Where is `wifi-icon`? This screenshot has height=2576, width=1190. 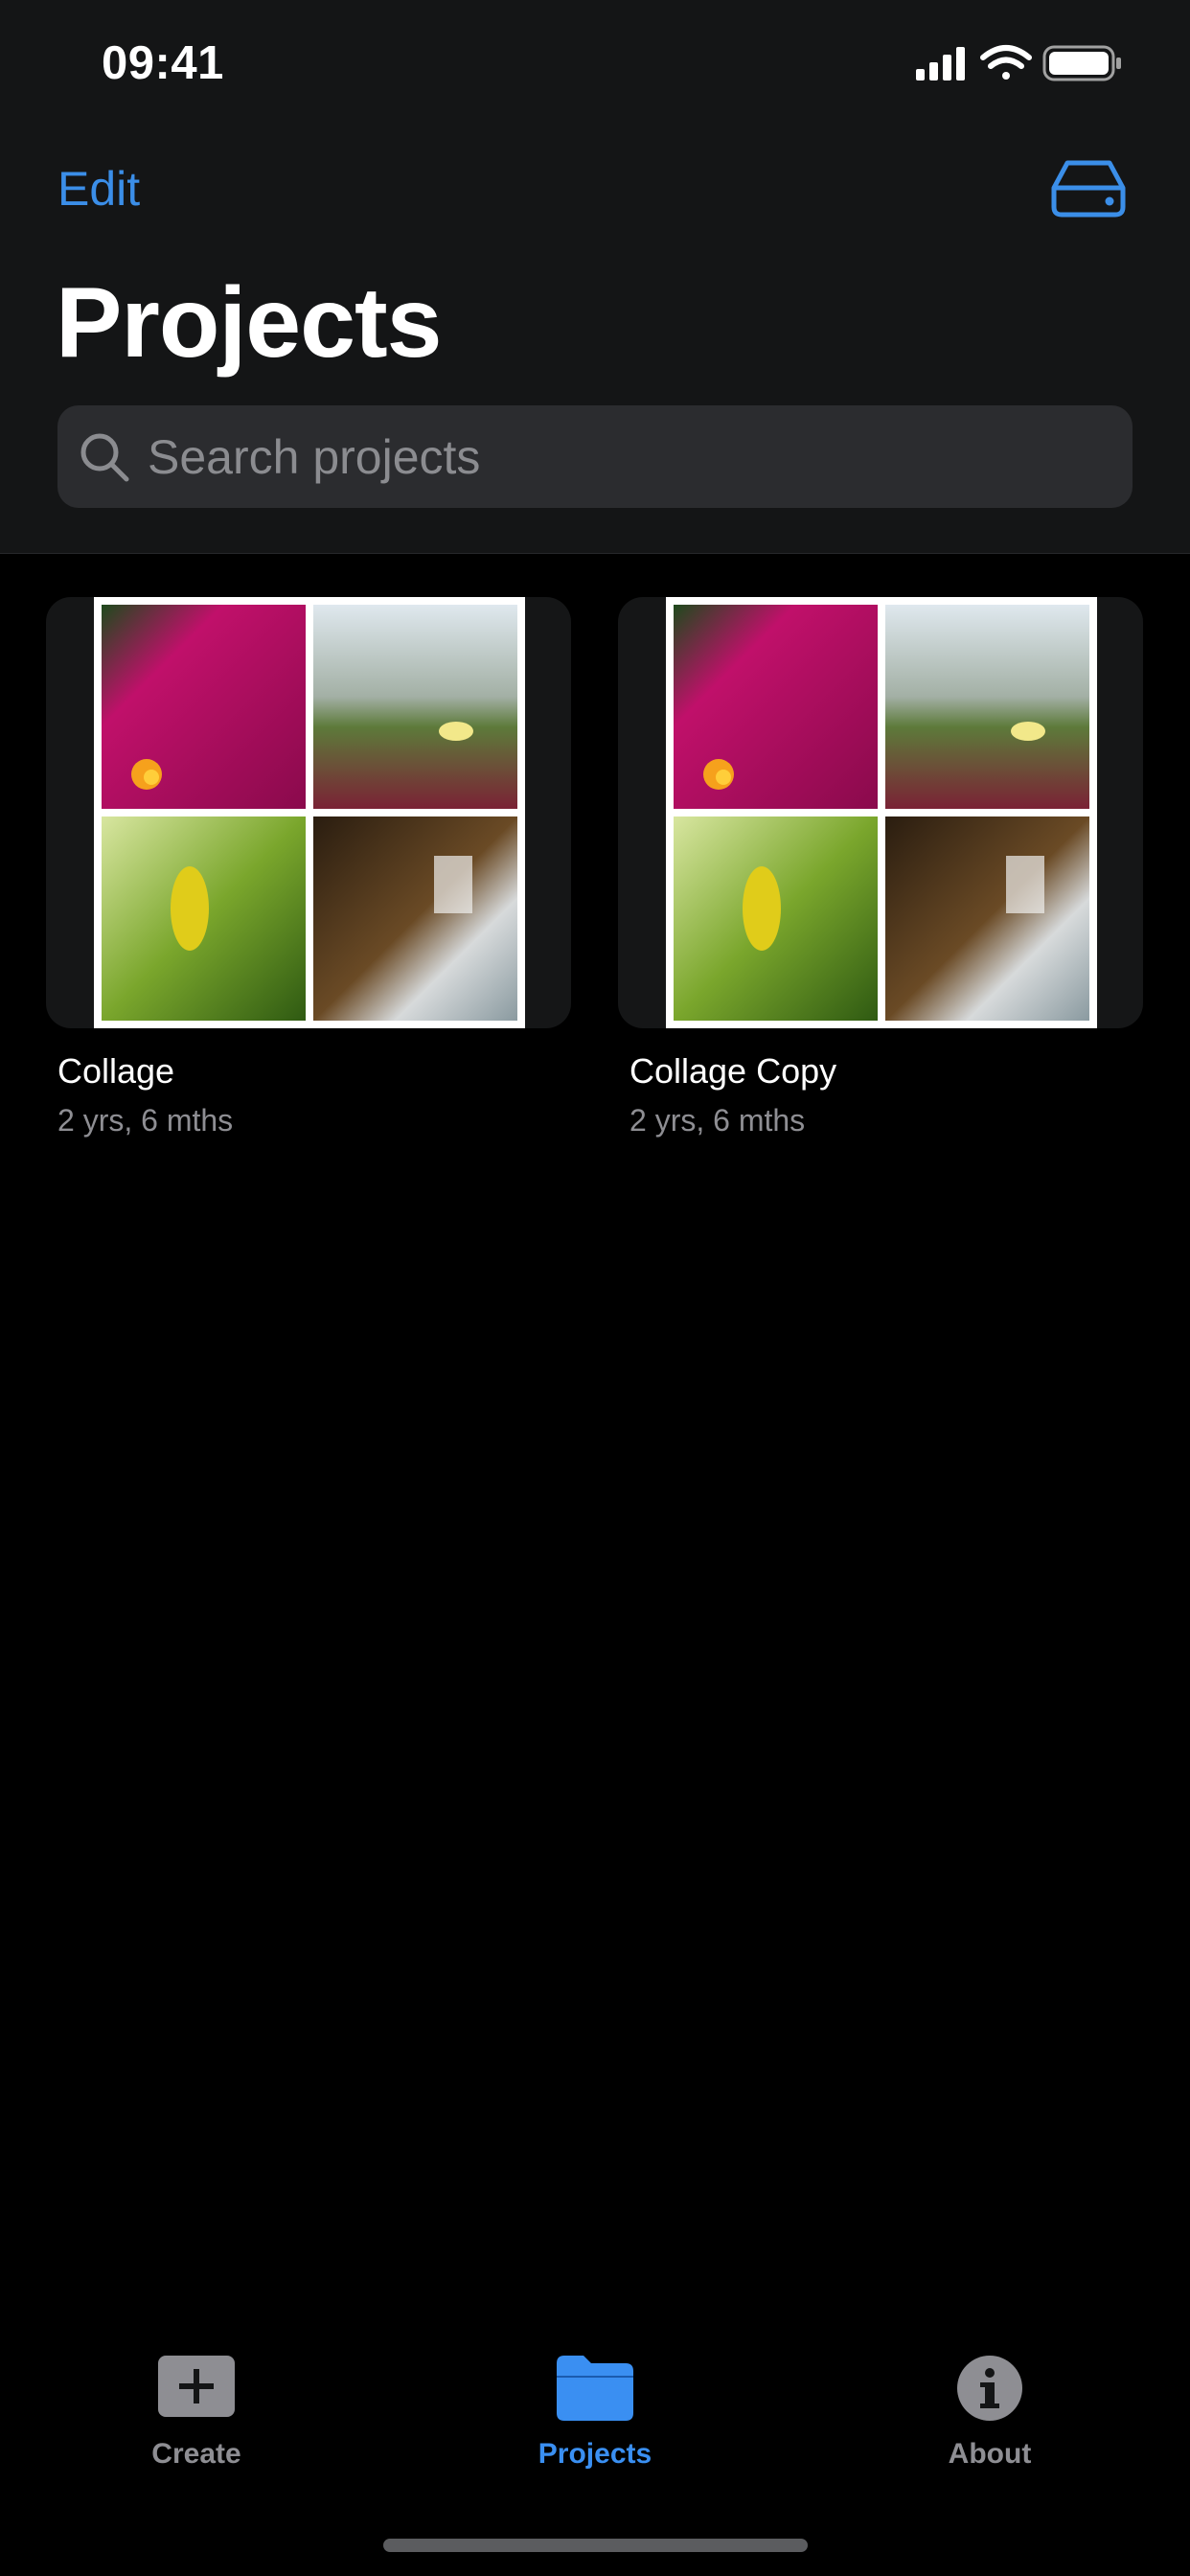 wifi-icon is located at coordinates (1006, 63).